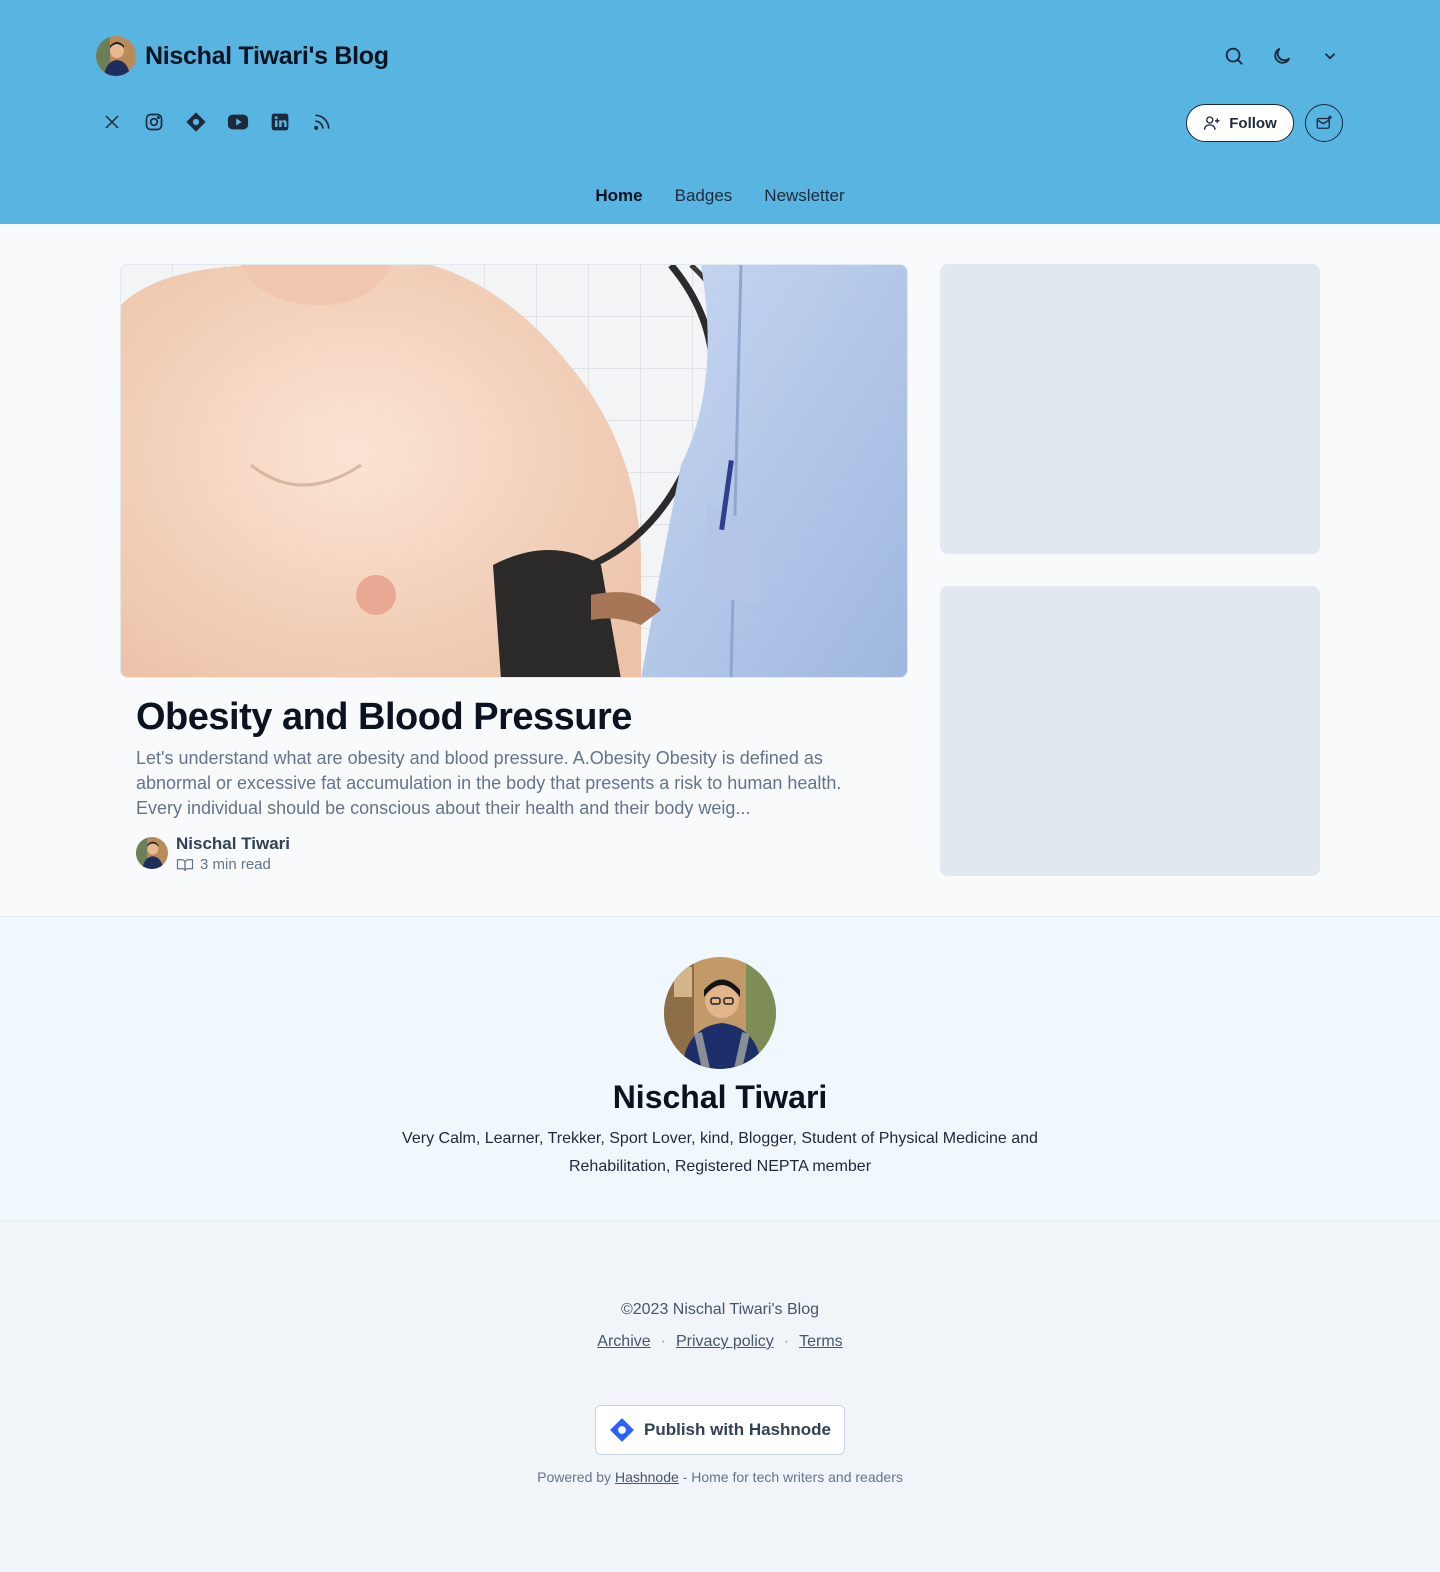  What do you see at coordinates (725, 1342) in the screenshot?
I see `footer-link-privacy: Privacy policy` at bounding box center [725, 1342].